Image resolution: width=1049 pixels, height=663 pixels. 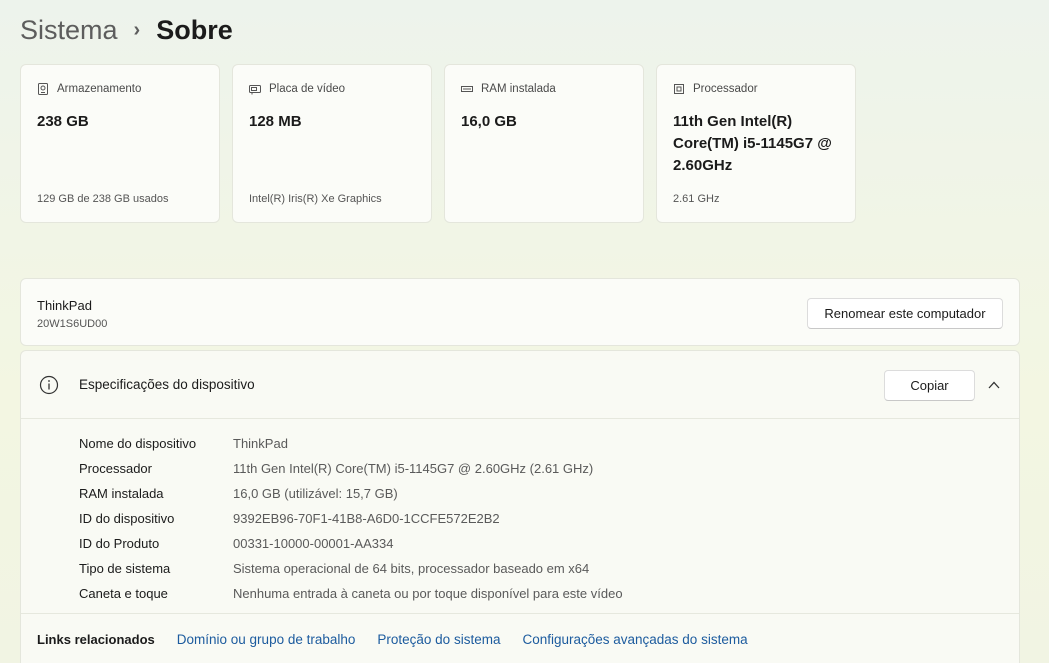 What do you see at coordinates (313, 543) in the screenshot?
I see `spec-value: 00331-10000-00001-AA334` at bounding box center [313, 543].